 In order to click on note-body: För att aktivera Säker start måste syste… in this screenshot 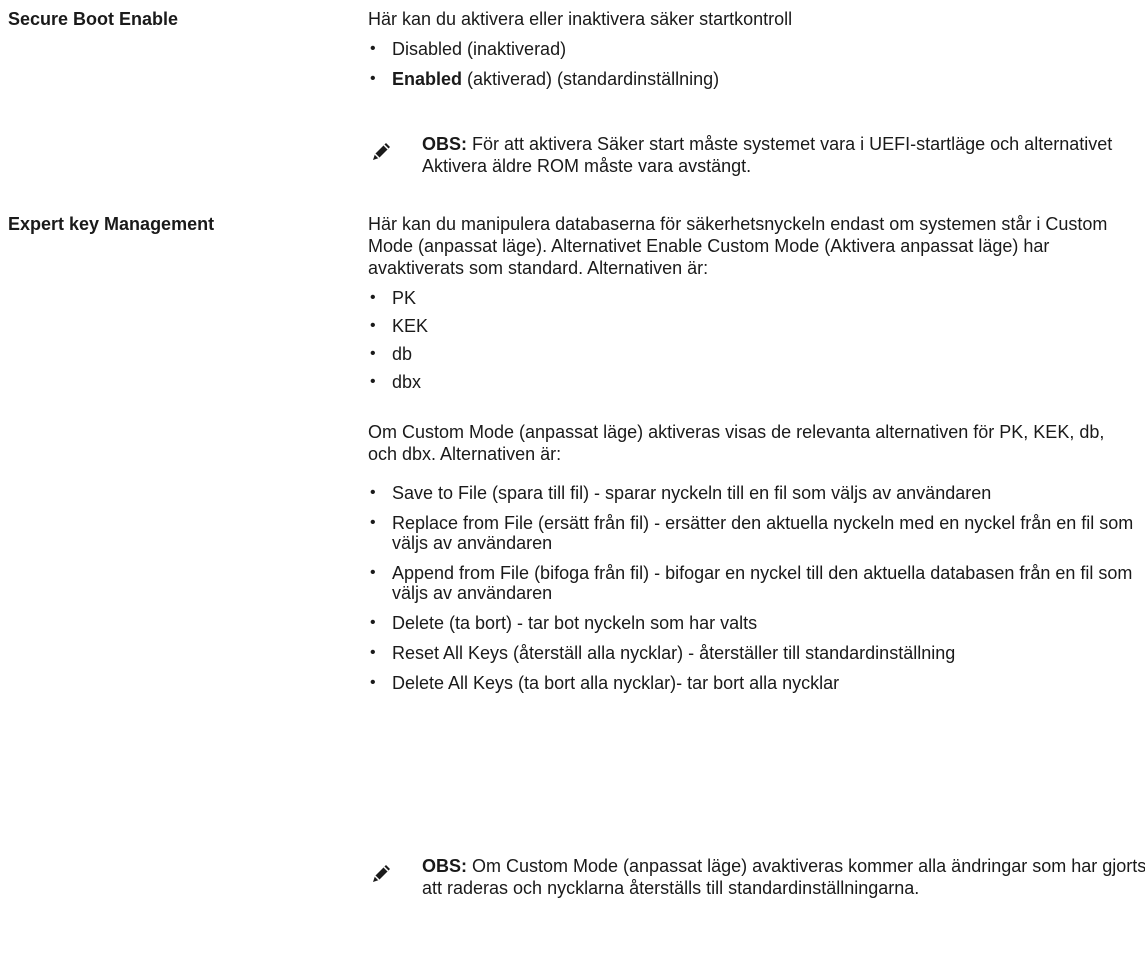, I will do `click(767, 155)`.